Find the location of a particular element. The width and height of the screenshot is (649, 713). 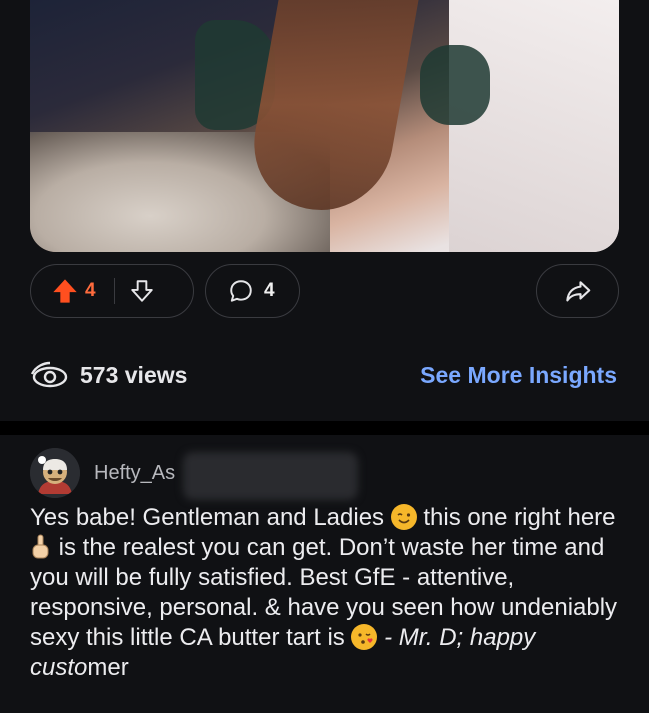

comment-text-1: Yes babe! Gentleman and Ladies is located at coordinates (207, 517).